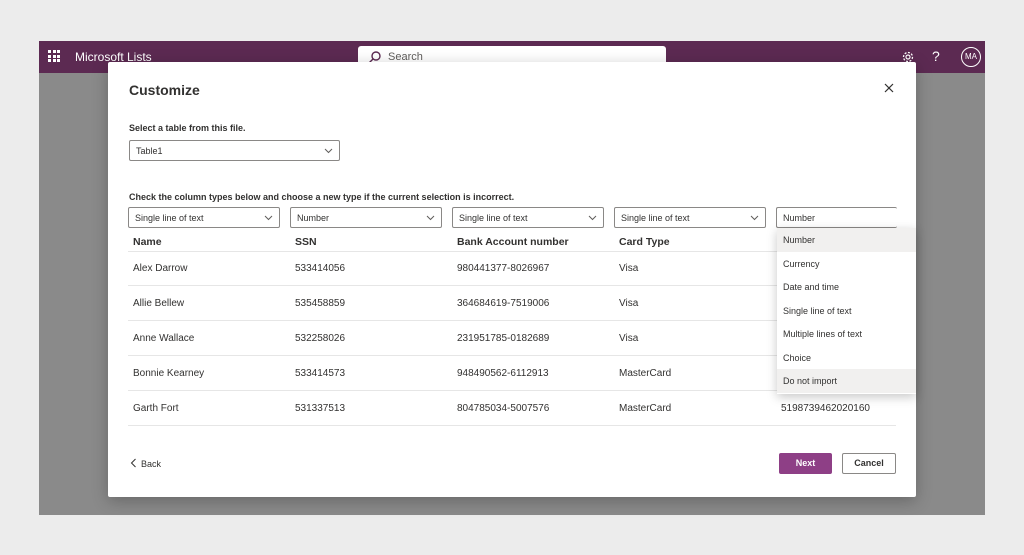 This screenshot has width=1024, height=555. Describe the element at coordinates (320, 268) in the screenshot. I see `table-cell: 533414056` at that location.